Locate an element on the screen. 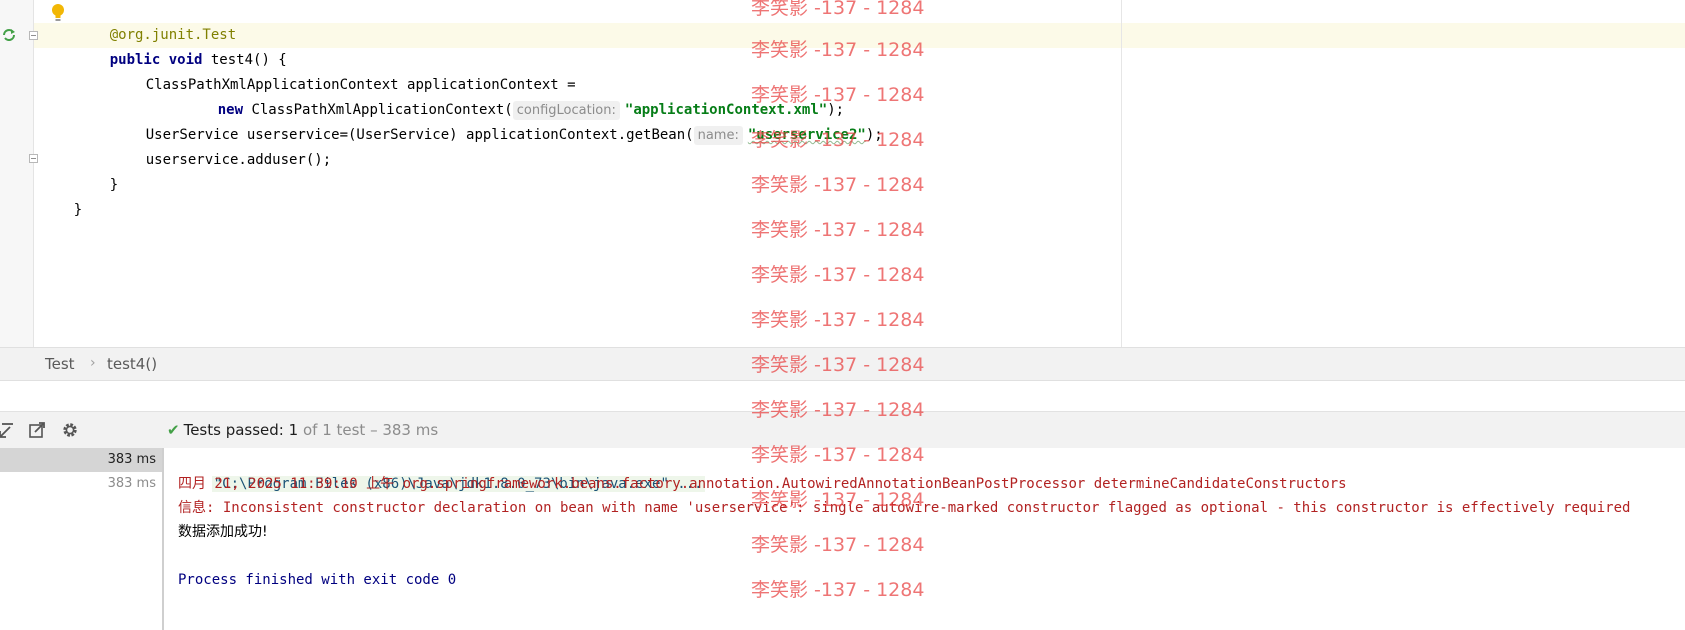  breadcrumb-item-class: Test is located at coordinates (60, 364).